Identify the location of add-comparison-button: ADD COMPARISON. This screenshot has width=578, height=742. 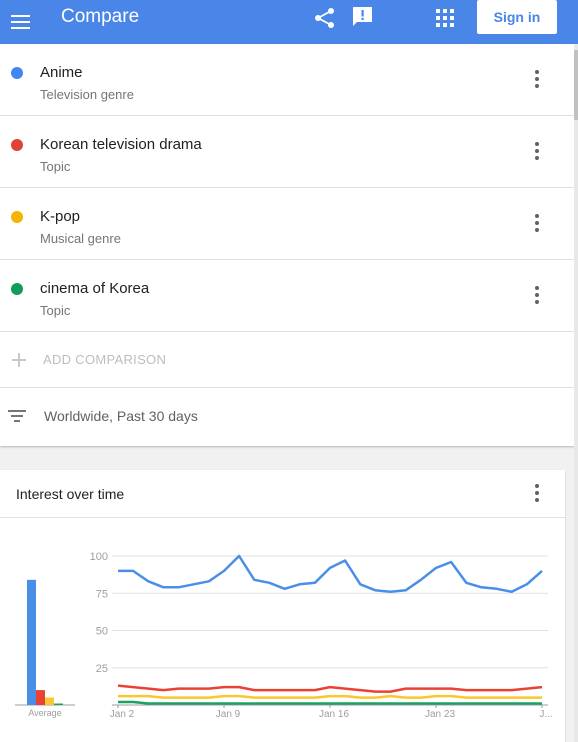
(287, 360).